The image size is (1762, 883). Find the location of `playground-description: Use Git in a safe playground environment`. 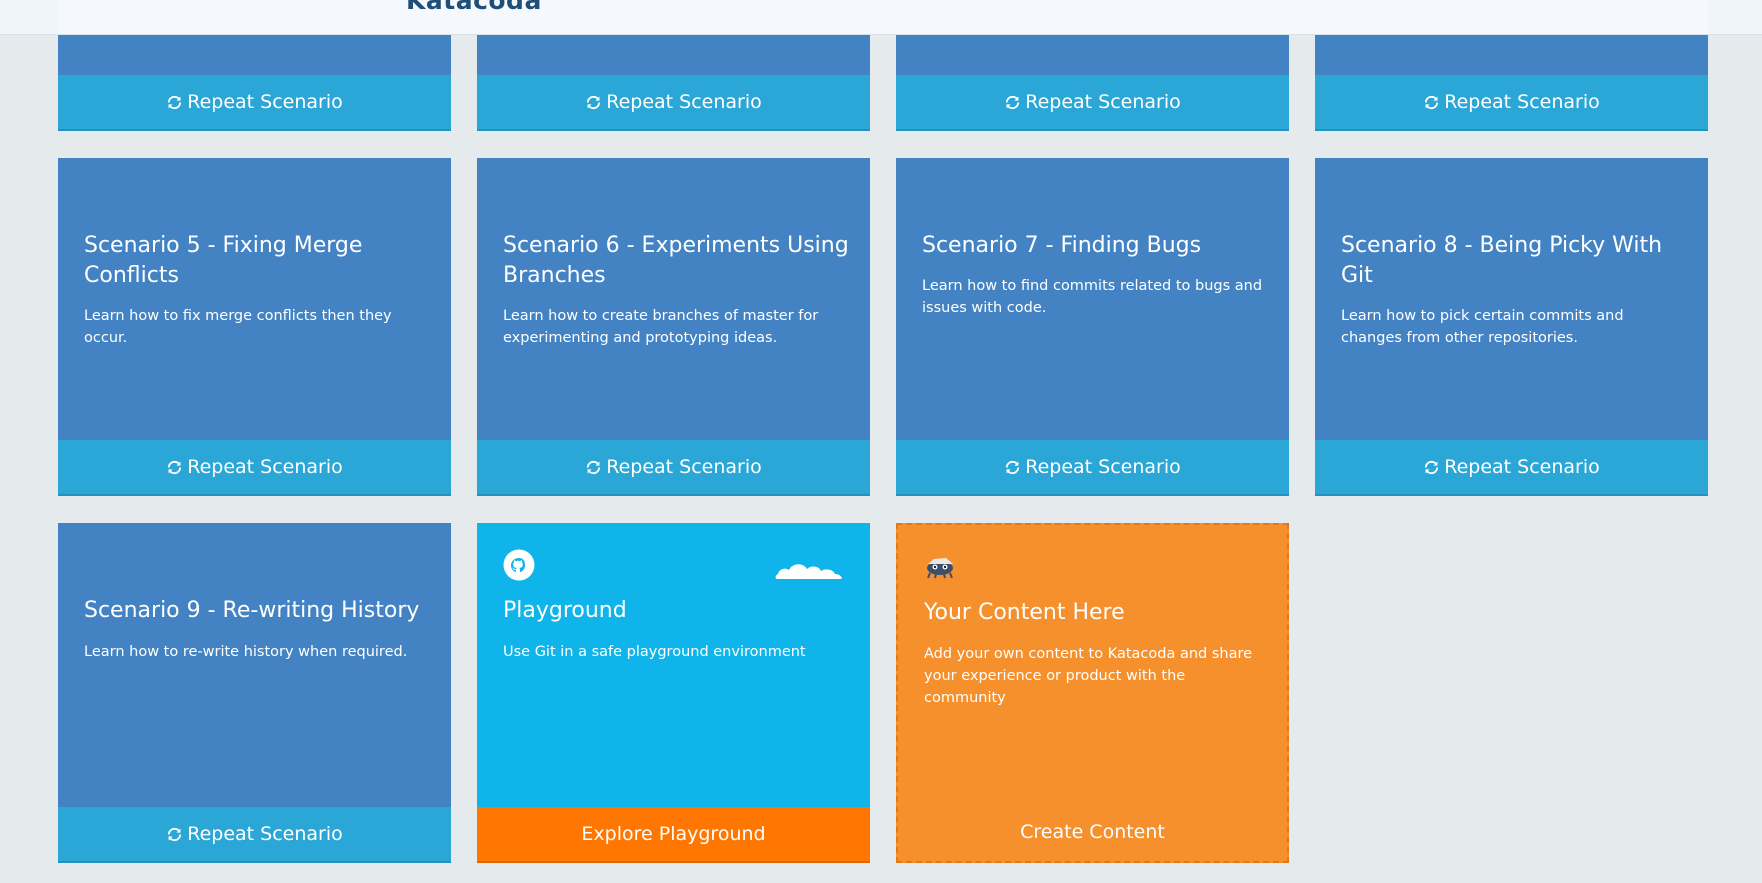

playground-description: Use Git in a safe playground environment is located at coordinates (654, 652).